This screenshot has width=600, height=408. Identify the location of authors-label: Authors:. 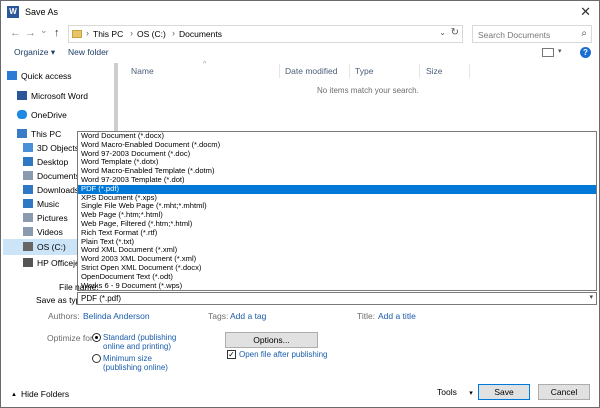
(64, 316).